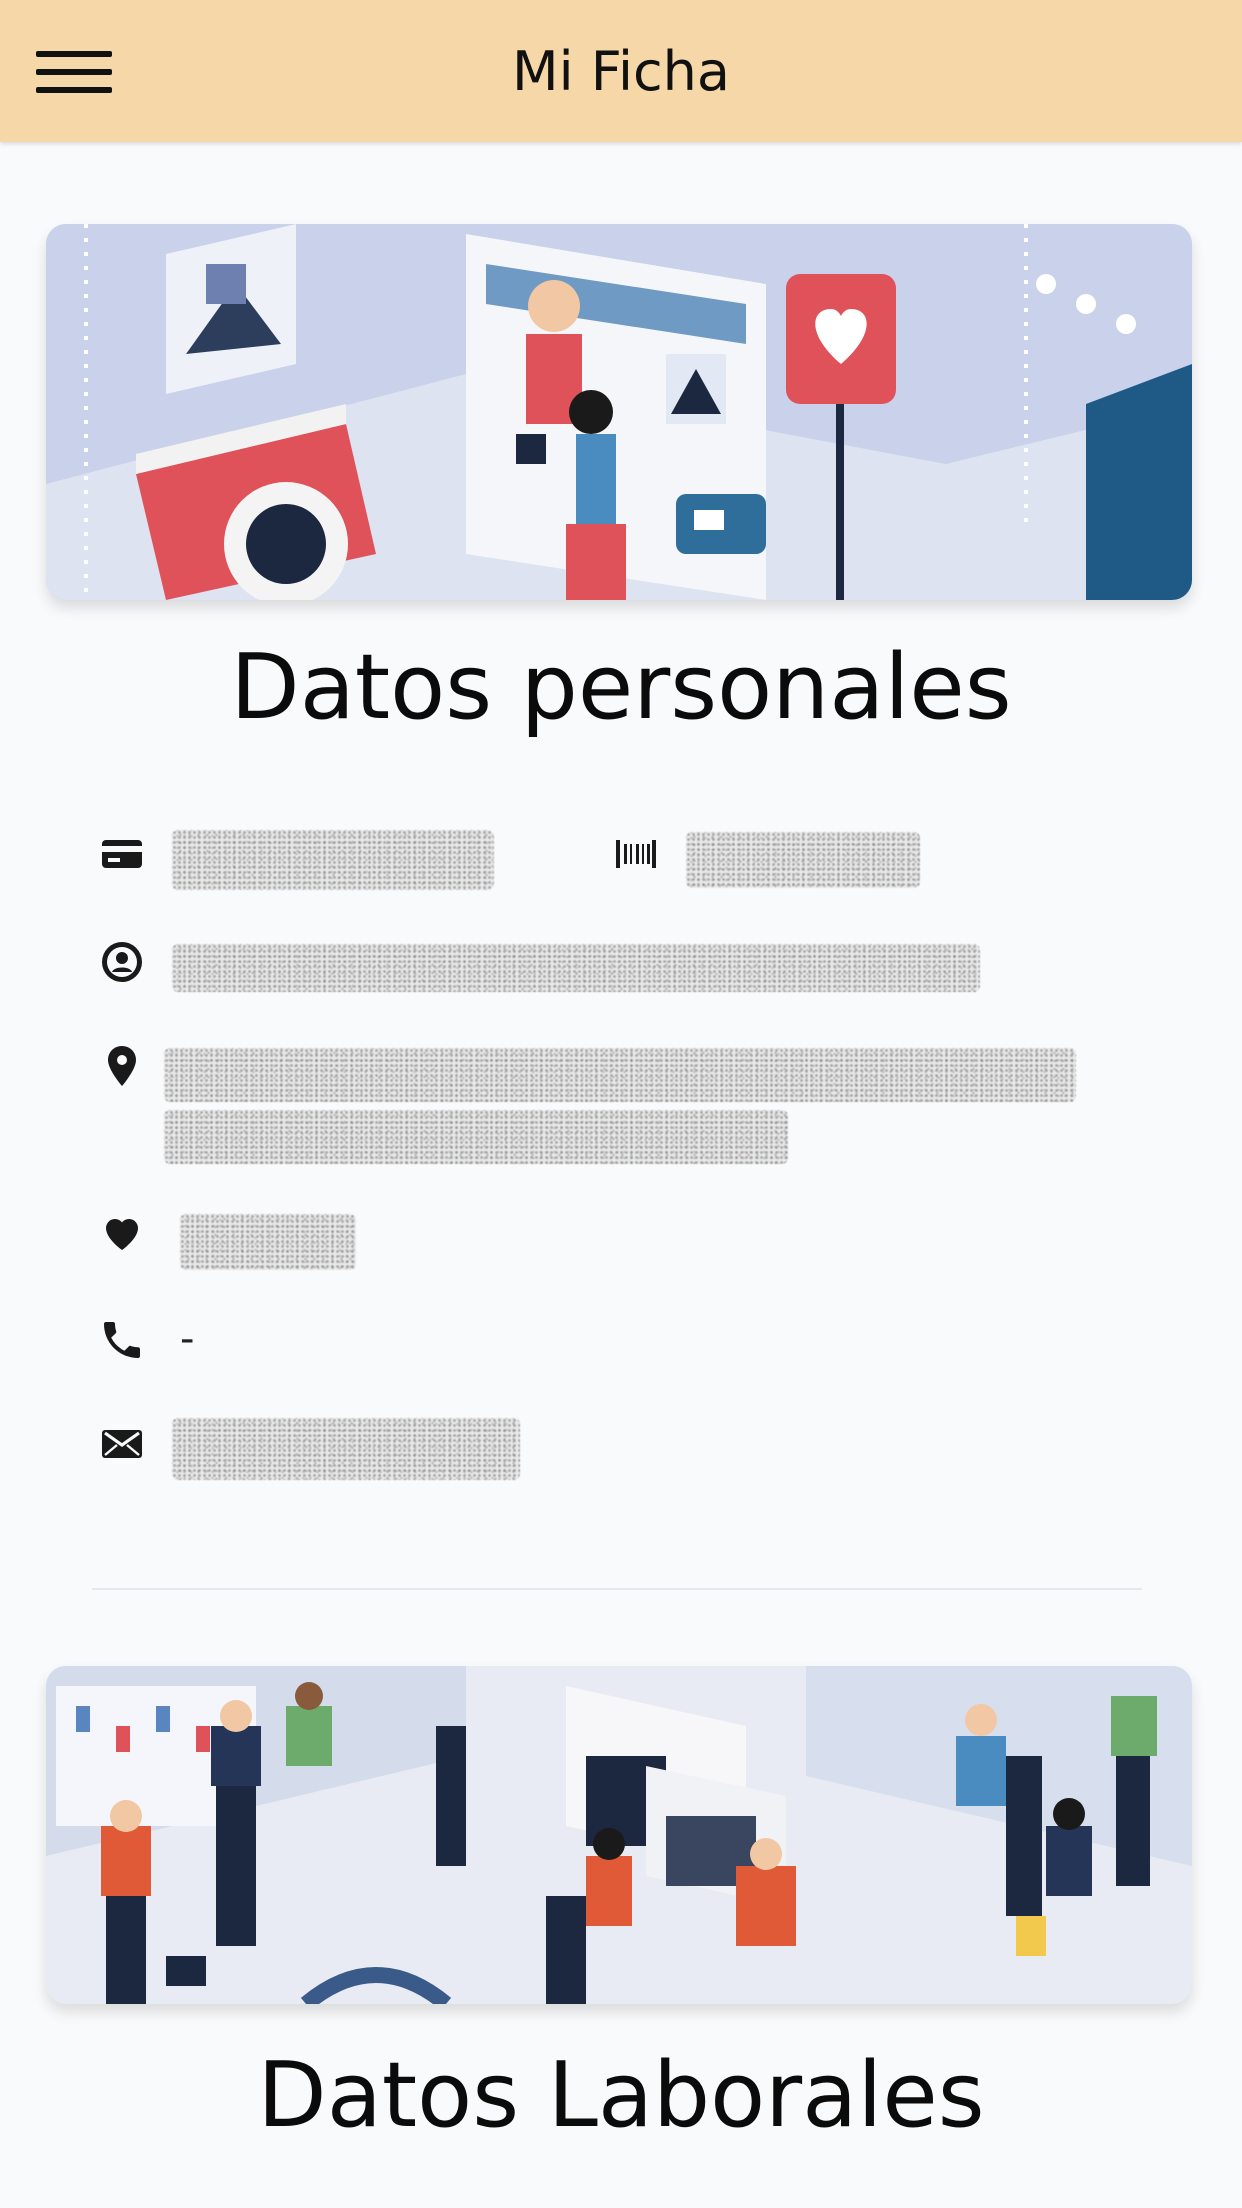  I want to click on person-icon, so click(122, 962).